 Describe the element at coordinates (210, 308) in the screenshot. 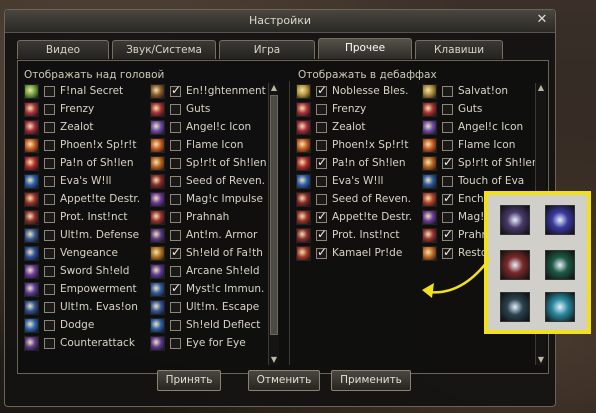

I see `option-row: Ult!m. Escape` at that location.